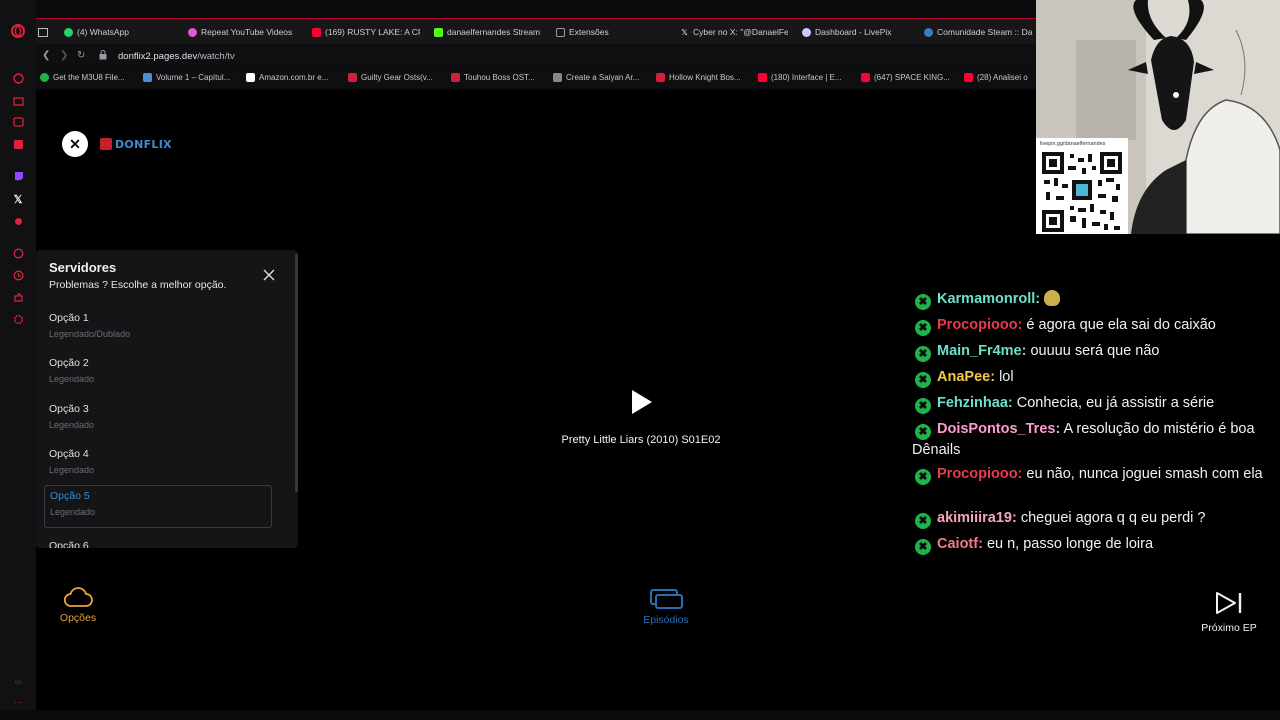 The height and width of the screenshot is (720, 1280). What do you see at coordinates (642, 402) in the screenshot?
I see `play-icon` at bounding box center [642, 402].